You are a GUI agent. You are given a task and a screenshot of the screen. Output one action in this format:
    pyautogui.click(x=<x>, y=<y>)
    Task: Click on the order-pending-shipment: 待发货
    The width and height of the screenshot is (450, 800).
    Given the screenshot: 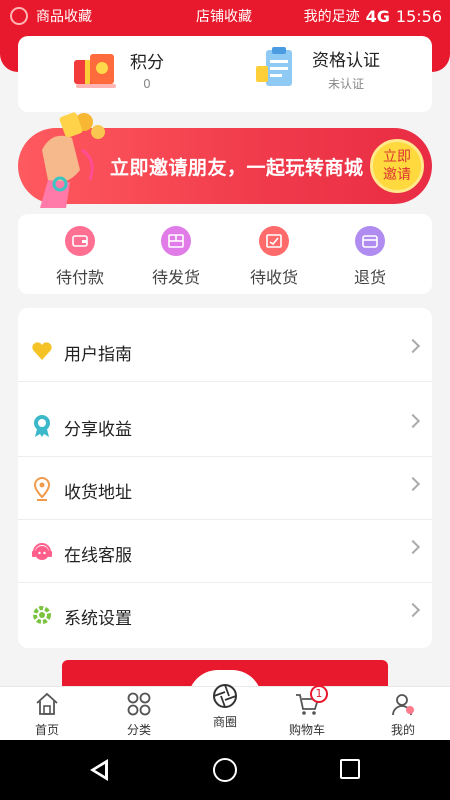 What is the action you would take?
    pyautogui.click(x=176, y=257)
    